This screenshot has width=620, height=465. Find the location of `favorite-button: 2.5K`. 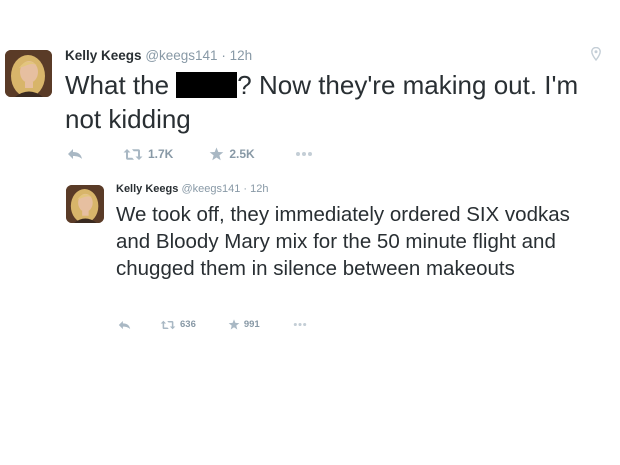

favorite-button: 2.5K is located at coordinates (232, 154).